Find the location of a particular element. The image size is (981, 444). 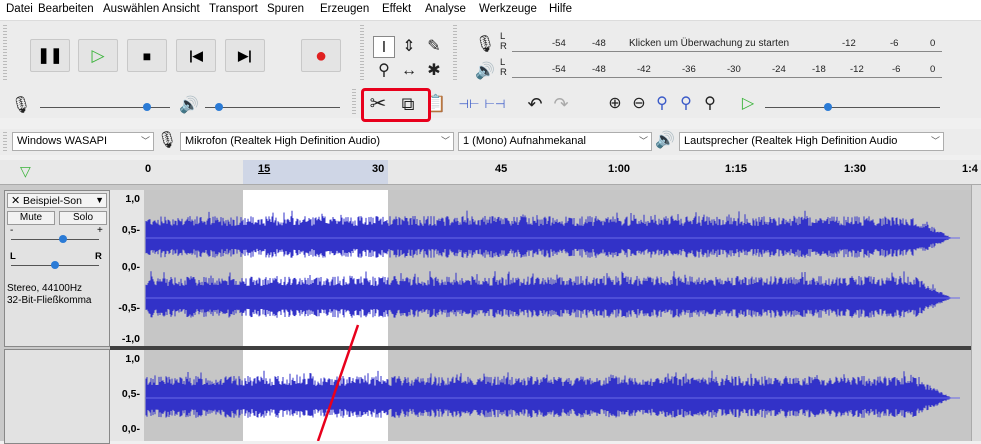

speaker-volume-icon: 🔊 is located at coordinates (189, 105).